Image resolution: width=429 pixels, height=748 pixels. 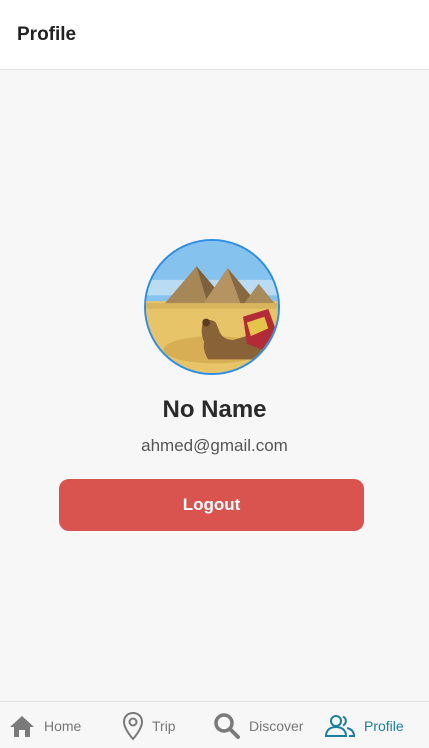 What do you see at coordinates (47, 34) in the screenshot?
I see `page-title: Profile` at bounding box center [47, 34].